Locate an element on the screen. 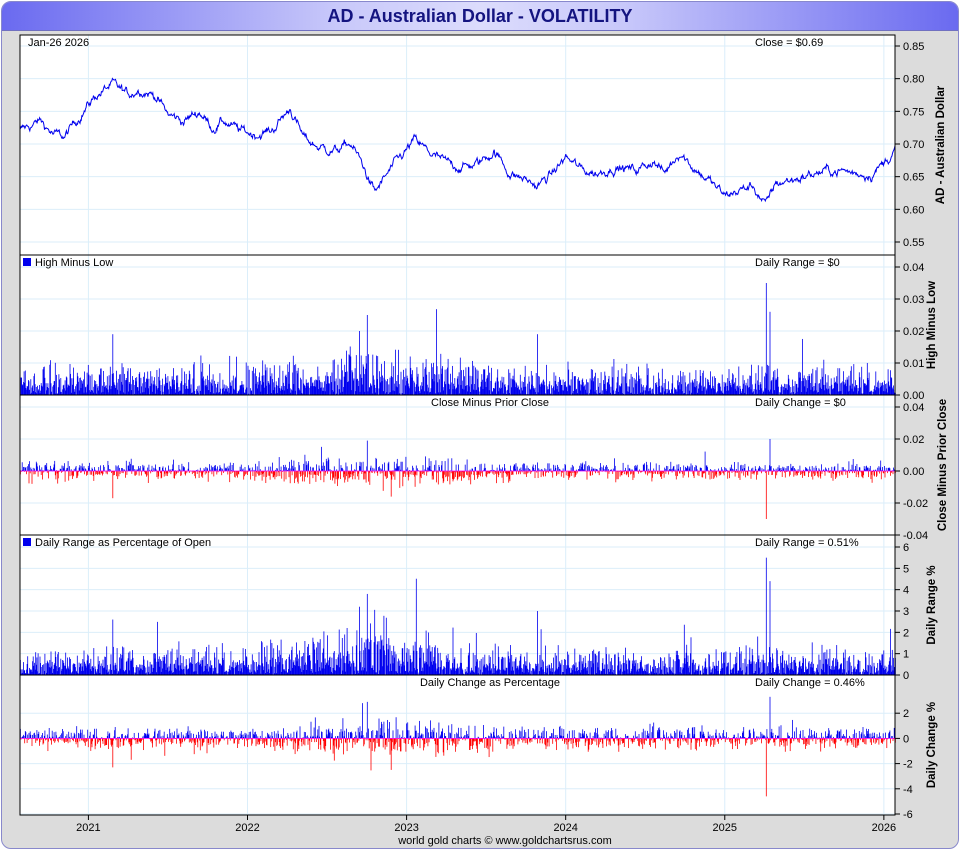  legend-swatch is located at coordinates (27, 262).